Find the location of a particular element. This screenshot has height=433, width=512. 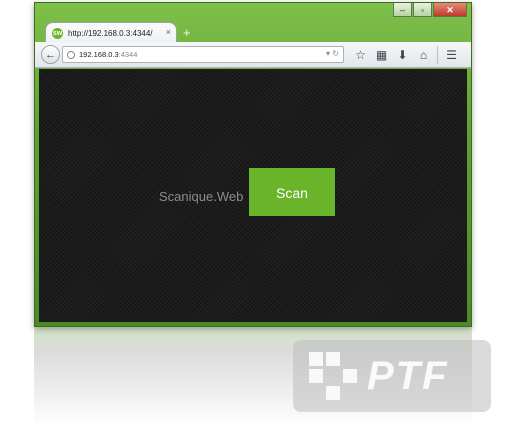

back-arrow-icon: ← is located at coordinates (50, 55).